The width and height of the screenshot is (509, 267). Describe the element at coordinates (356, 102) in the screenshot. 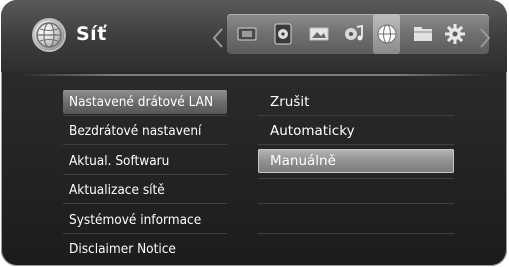

I see `option-cancel: Zrušit` at that location.